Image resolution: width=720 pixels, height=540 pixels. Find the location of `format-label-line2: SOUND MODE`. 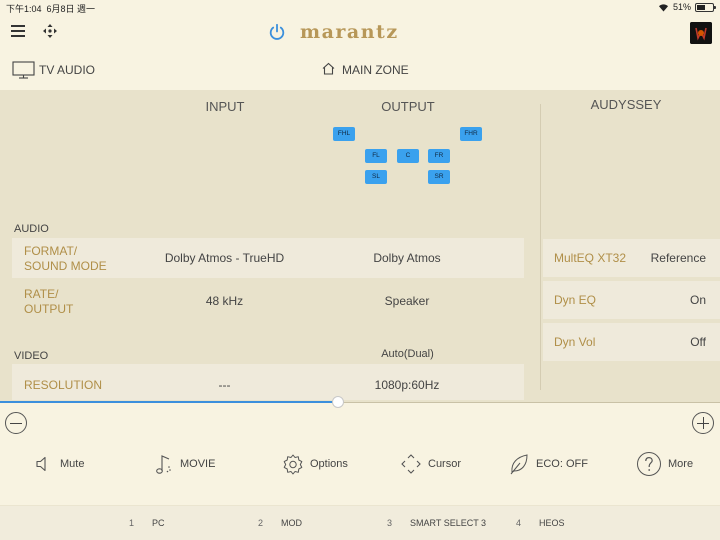

format-label-line2: SOUND MODE is located at coordinates (65, 266).